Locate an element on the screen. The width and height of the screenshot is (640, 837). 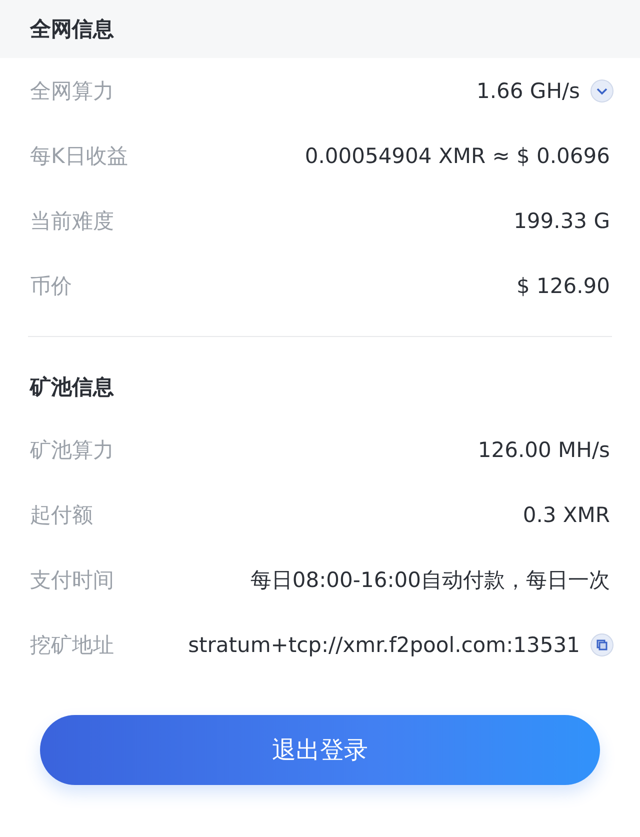
logout-button: 退出登录 is located at coordinates (320, 750).